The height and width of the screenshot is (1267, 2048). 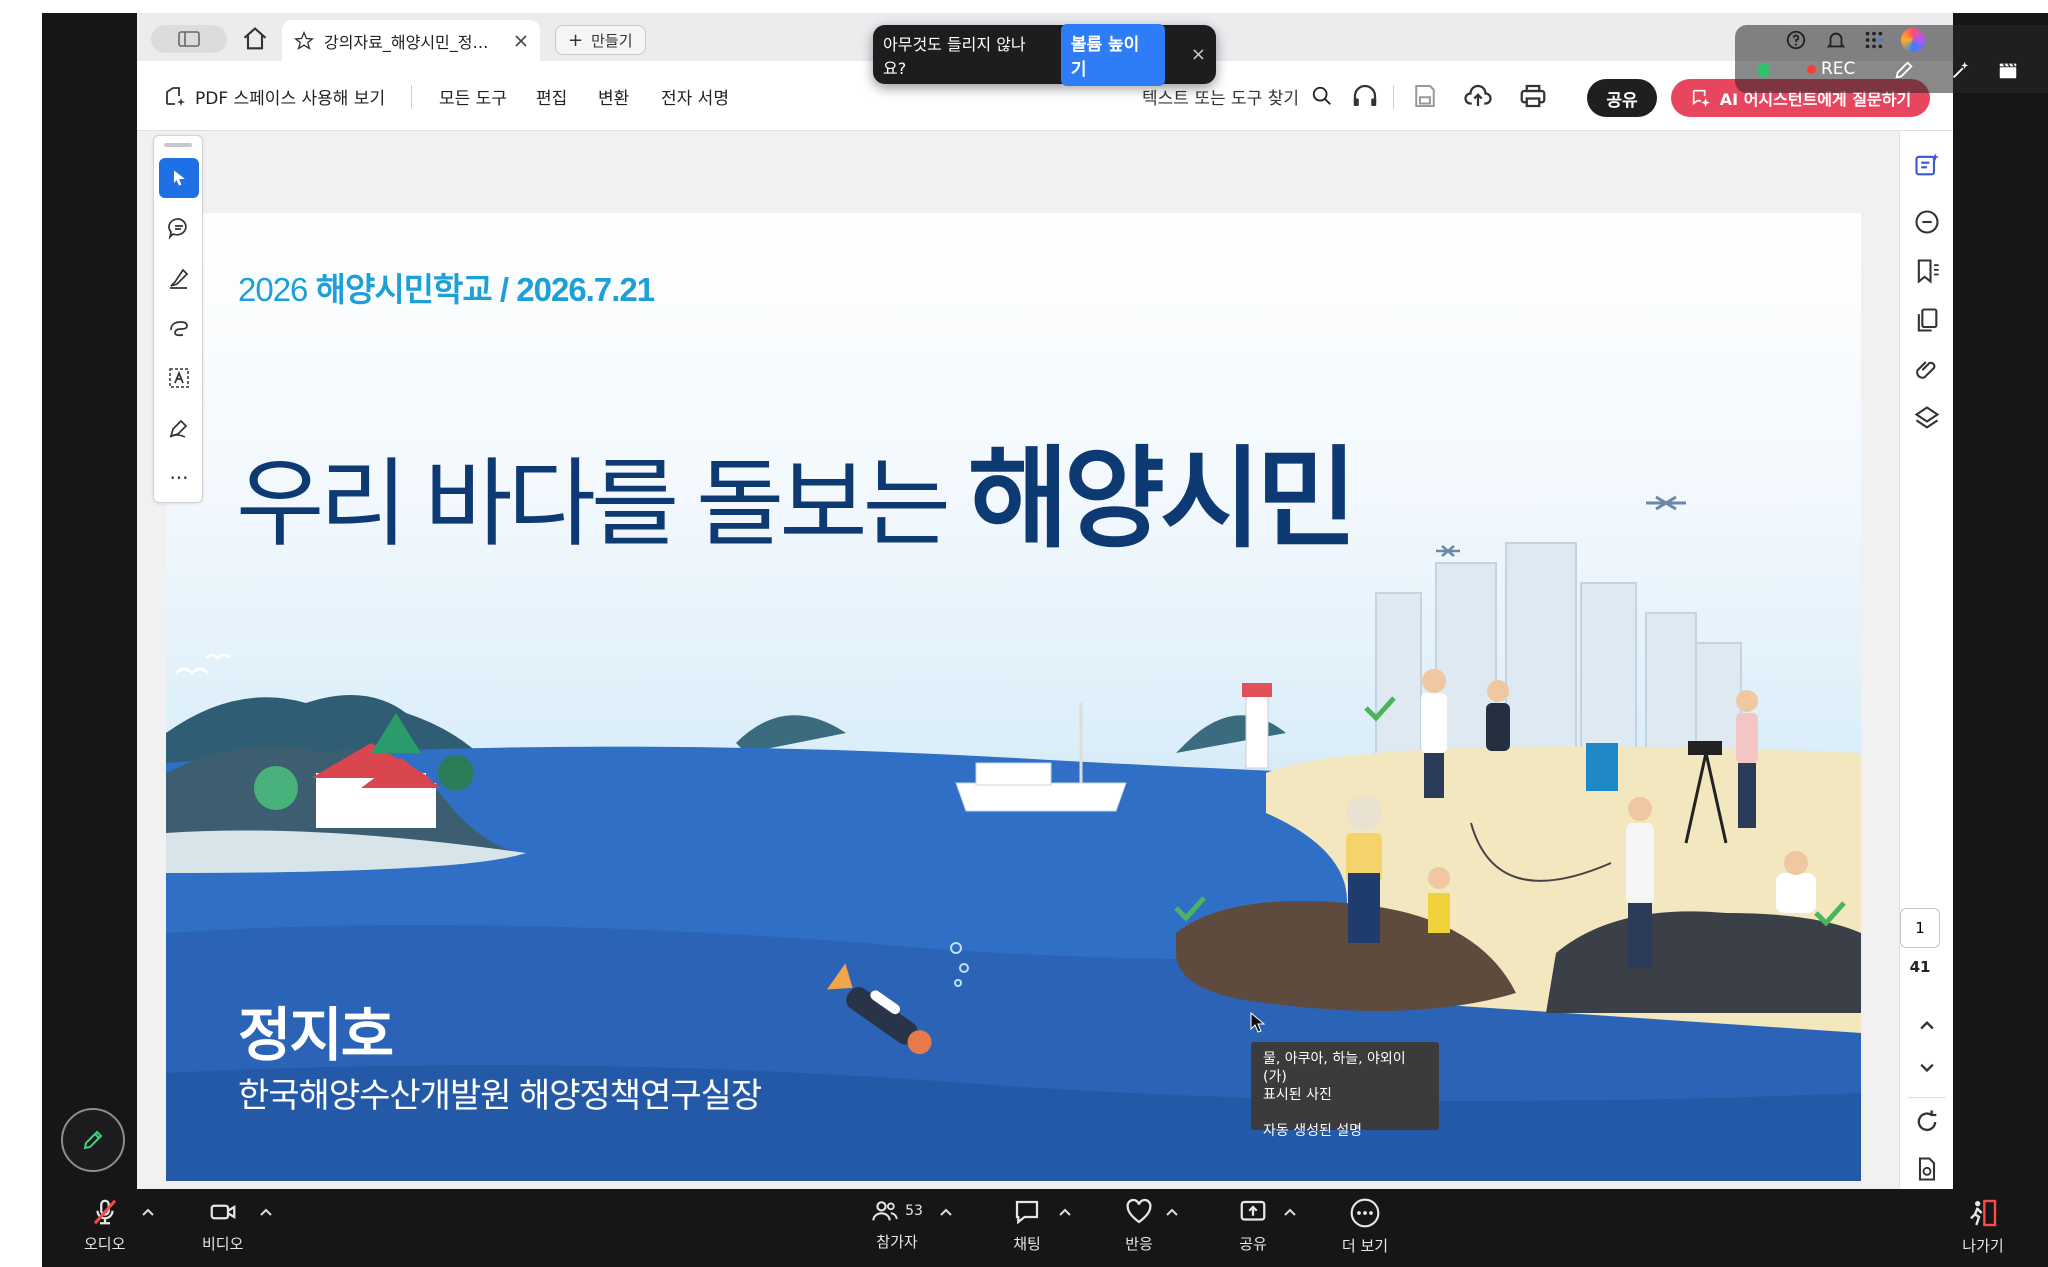 I want to click on camera-icon, so click(x=223, y=1212).